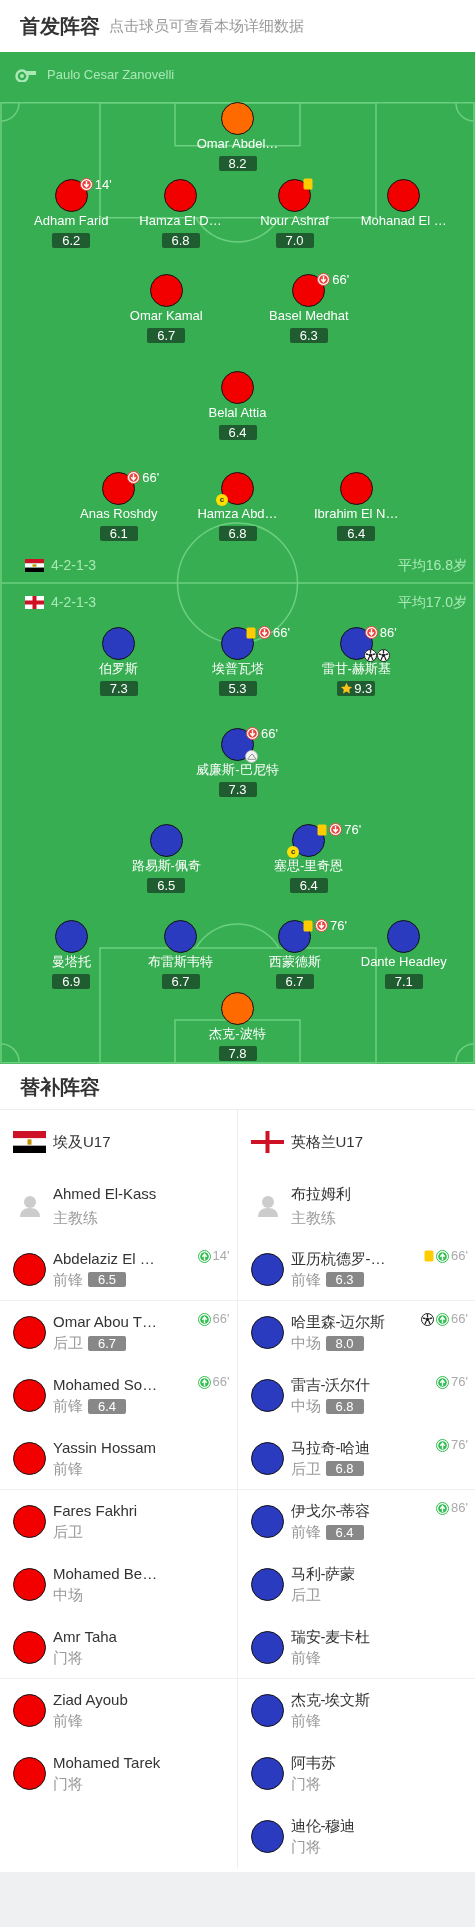  Describe the element at coordinates (105, 1447) in the screenshot. I see `player-name: Yassin Hossam` at that location.